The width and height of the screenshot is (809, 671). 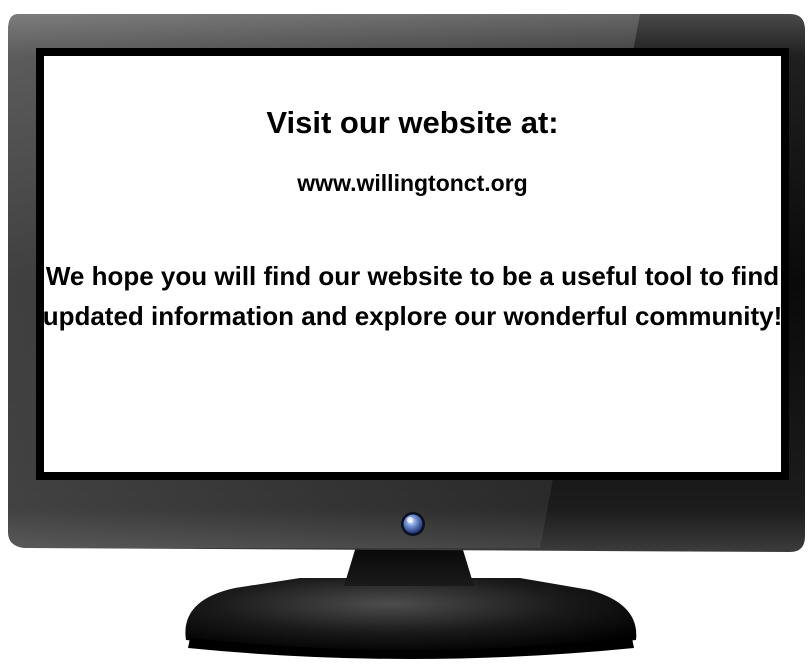 What do you see at coordinates (412, 183) in the screenshot?
I see `website-url: www.willingtonct.org` at bounding box center [412, 183].